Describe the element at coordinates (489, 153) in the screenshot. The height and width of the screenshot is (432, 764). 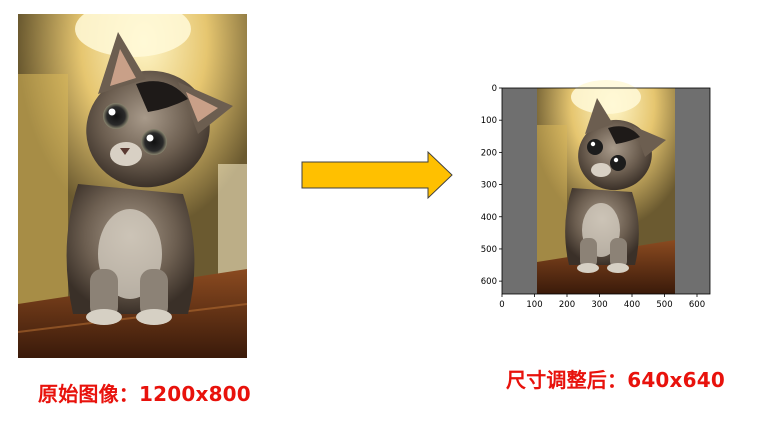
I see `y-tick-label: 200` at that location.